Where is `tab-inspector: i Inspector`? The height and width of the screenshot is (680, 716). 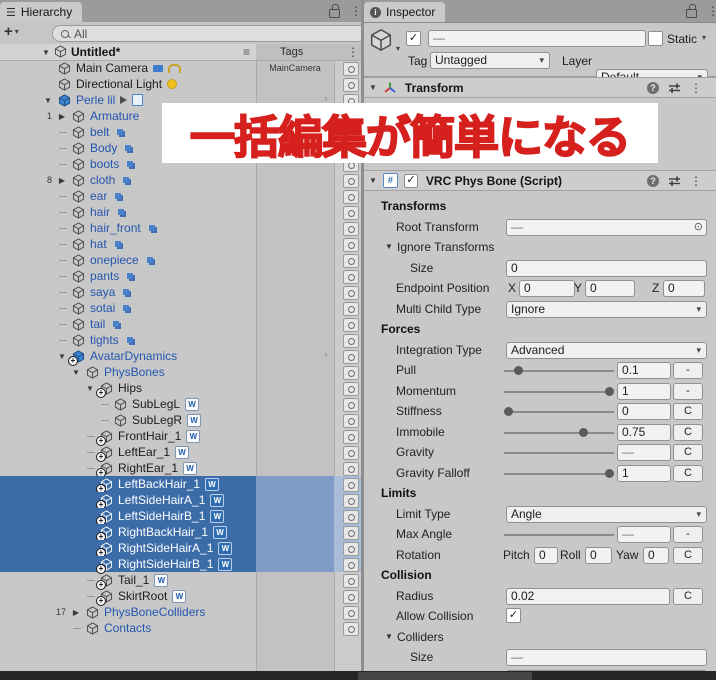
tab-inspector: i Inspector is located at coordinates (405, 12).